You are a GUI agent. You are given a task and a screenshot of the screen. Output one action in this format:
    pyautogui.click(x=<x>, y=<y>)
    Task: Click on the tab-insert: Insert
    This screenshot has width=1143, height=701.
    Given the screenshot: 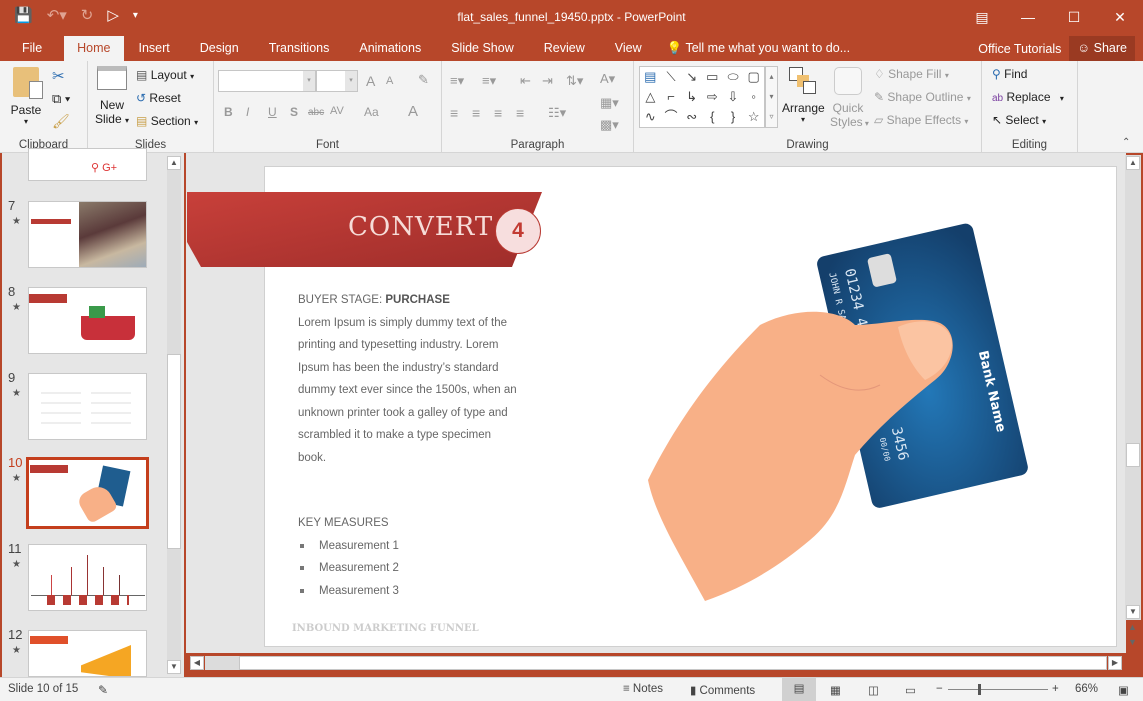 What is the action you would take?
    pyautogui.click(x=154, y=48)
    